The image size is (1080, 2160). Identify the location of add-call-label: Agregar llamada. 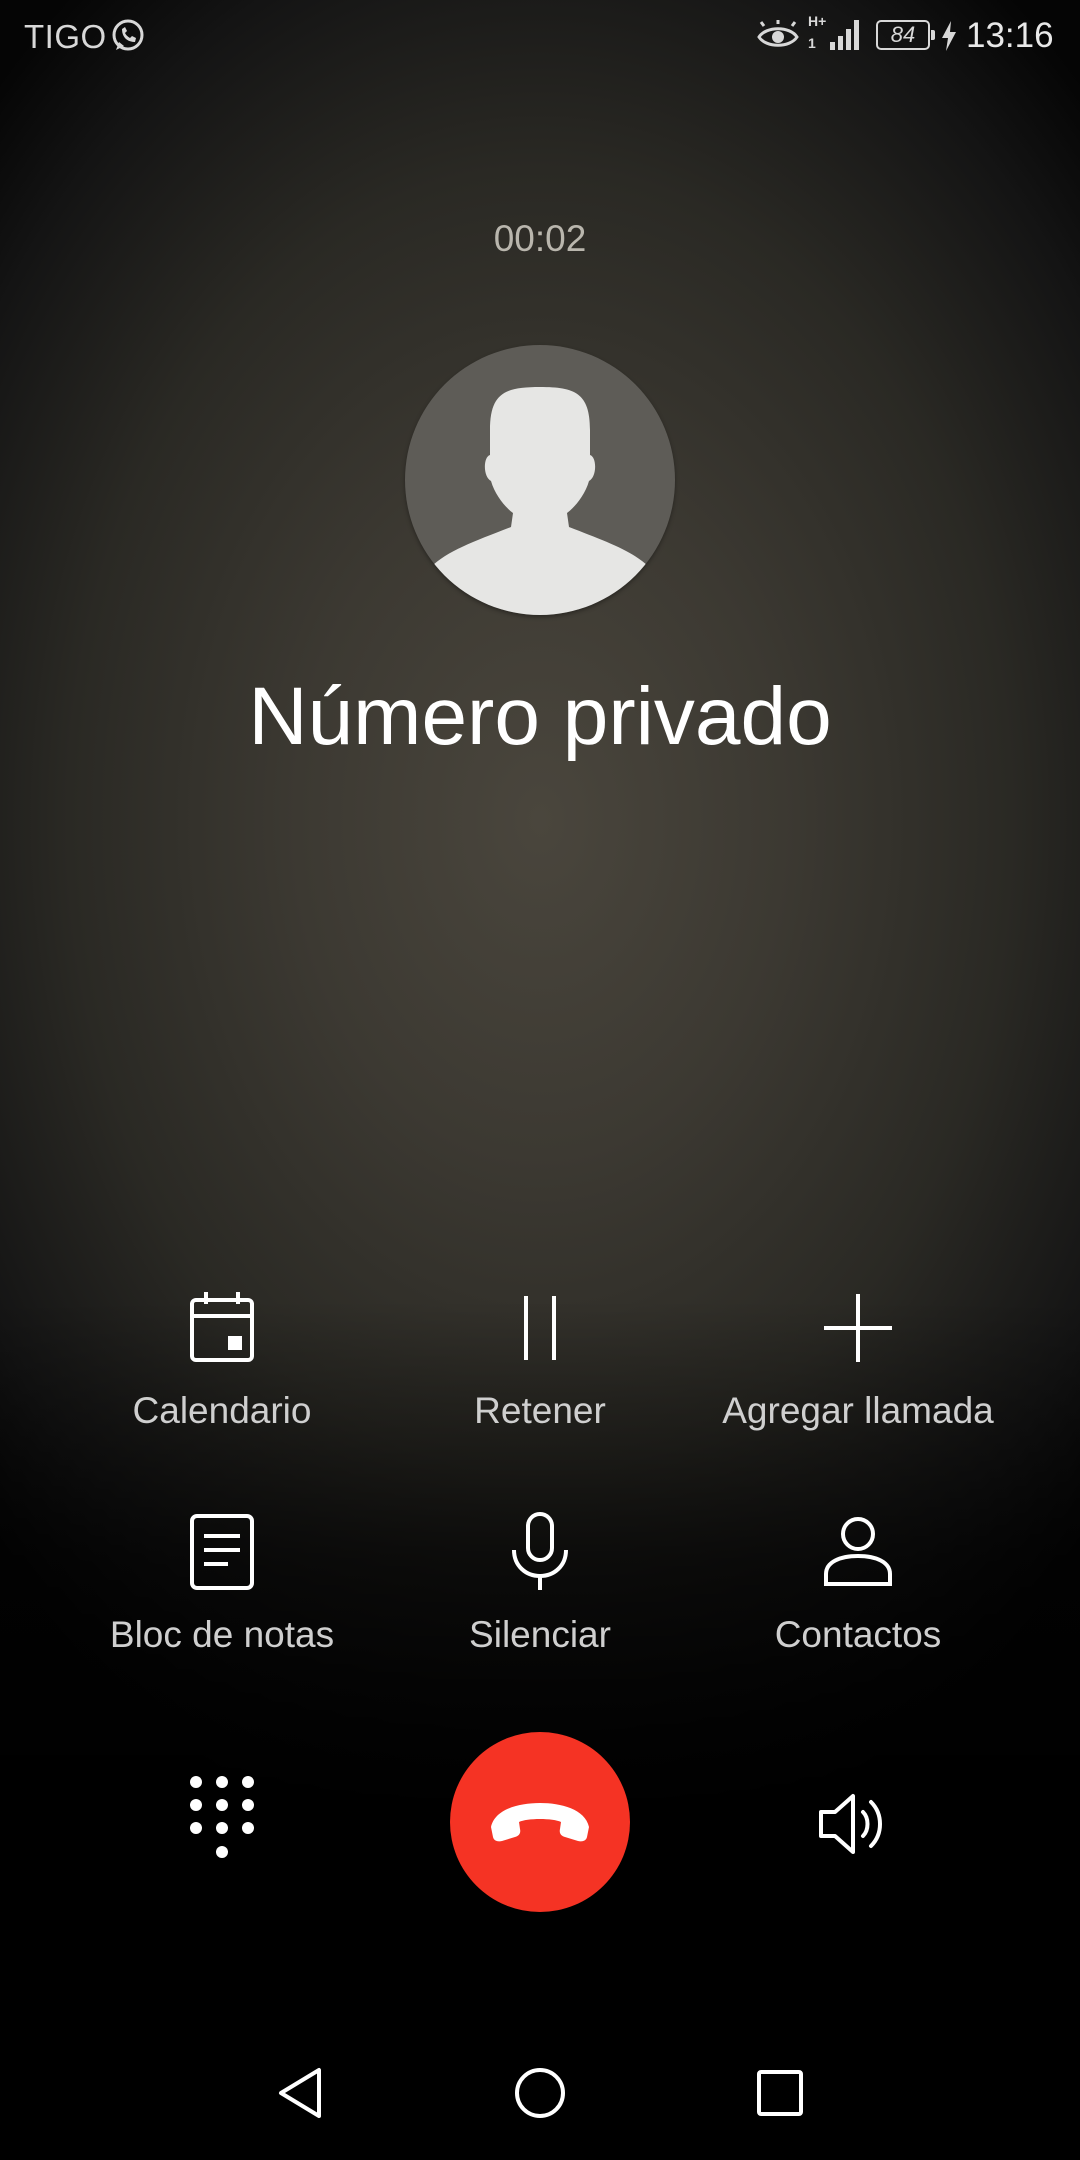
(858, 1410).